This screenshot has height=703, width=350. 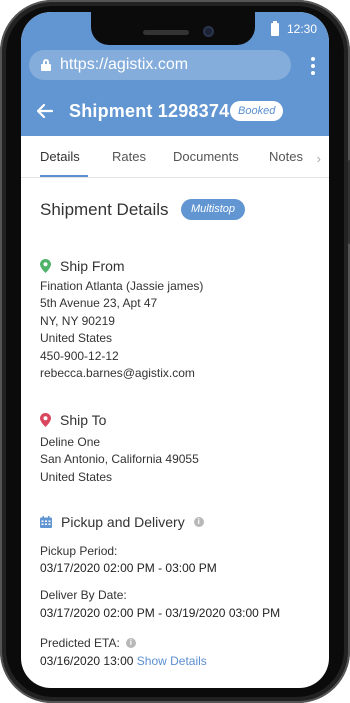 What do you see at coordinates (206, 156) in the screenshot?
I see `tab-documents: Documents` at bounding box center [206, 156].